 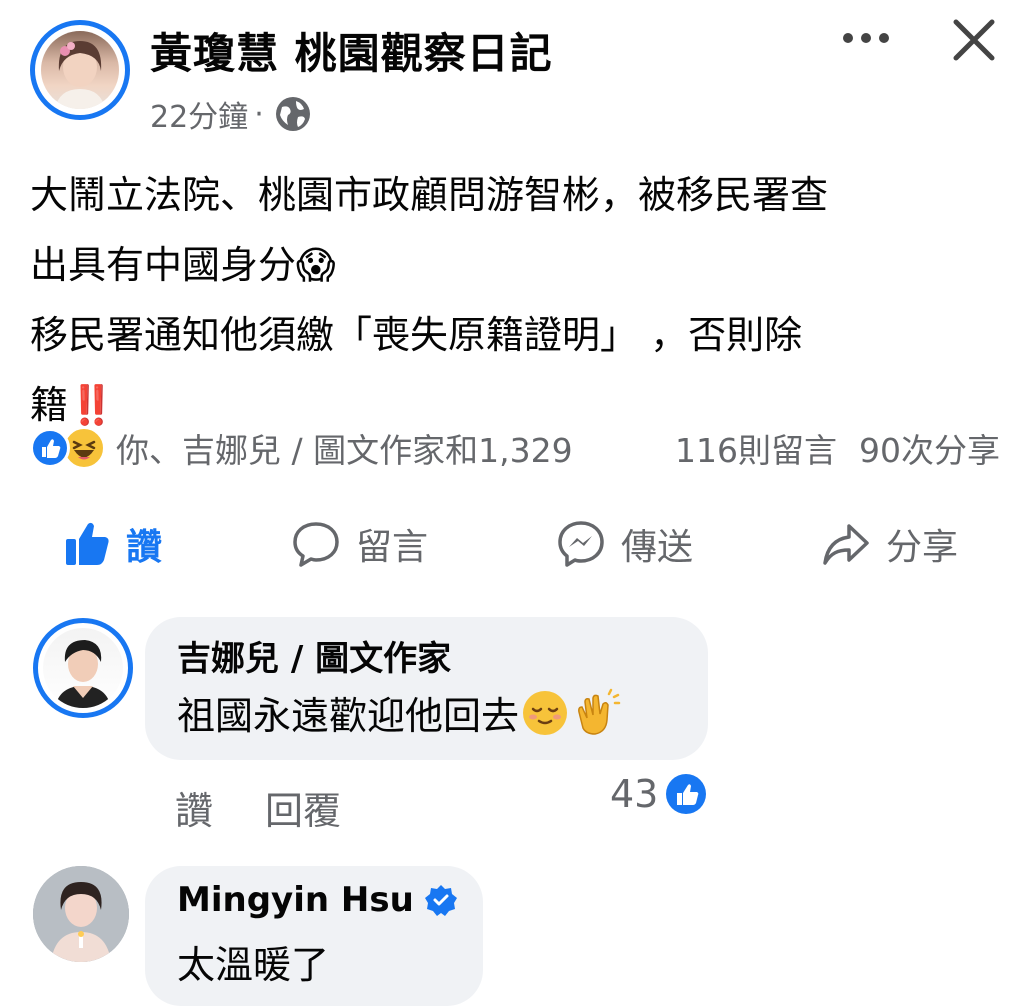 What do you see at coordinates (351, 50) in the screenshot?
I see `page-title: 黃瓊慧 桃園觀察日記` at bounding box center [351, 50].